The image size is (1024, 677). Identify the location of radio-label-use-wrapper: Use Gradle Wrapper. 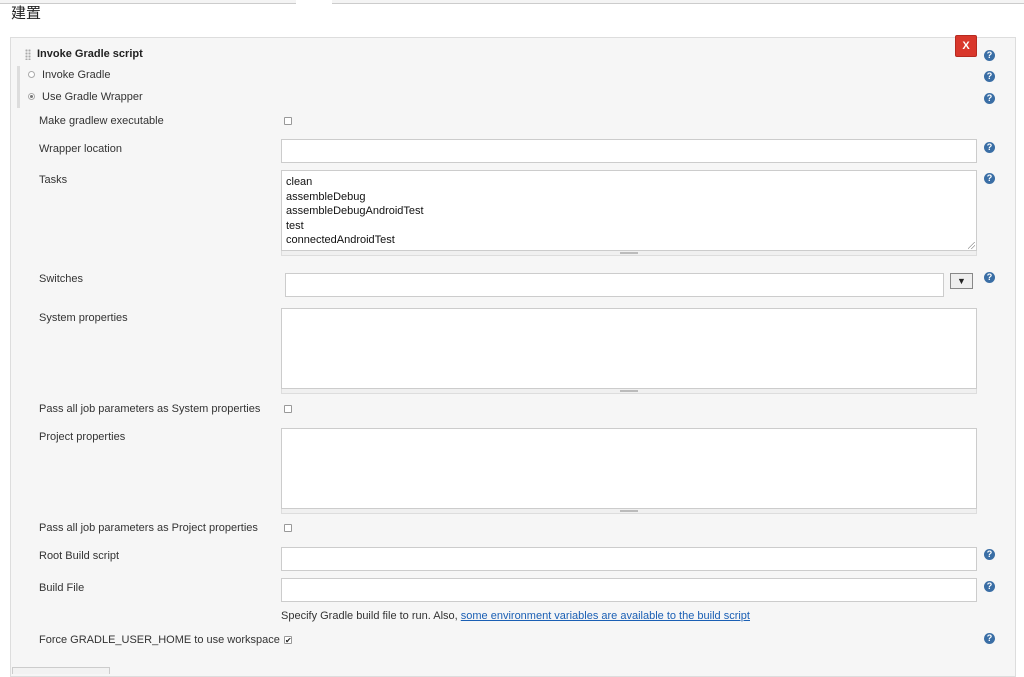
(92, 97).